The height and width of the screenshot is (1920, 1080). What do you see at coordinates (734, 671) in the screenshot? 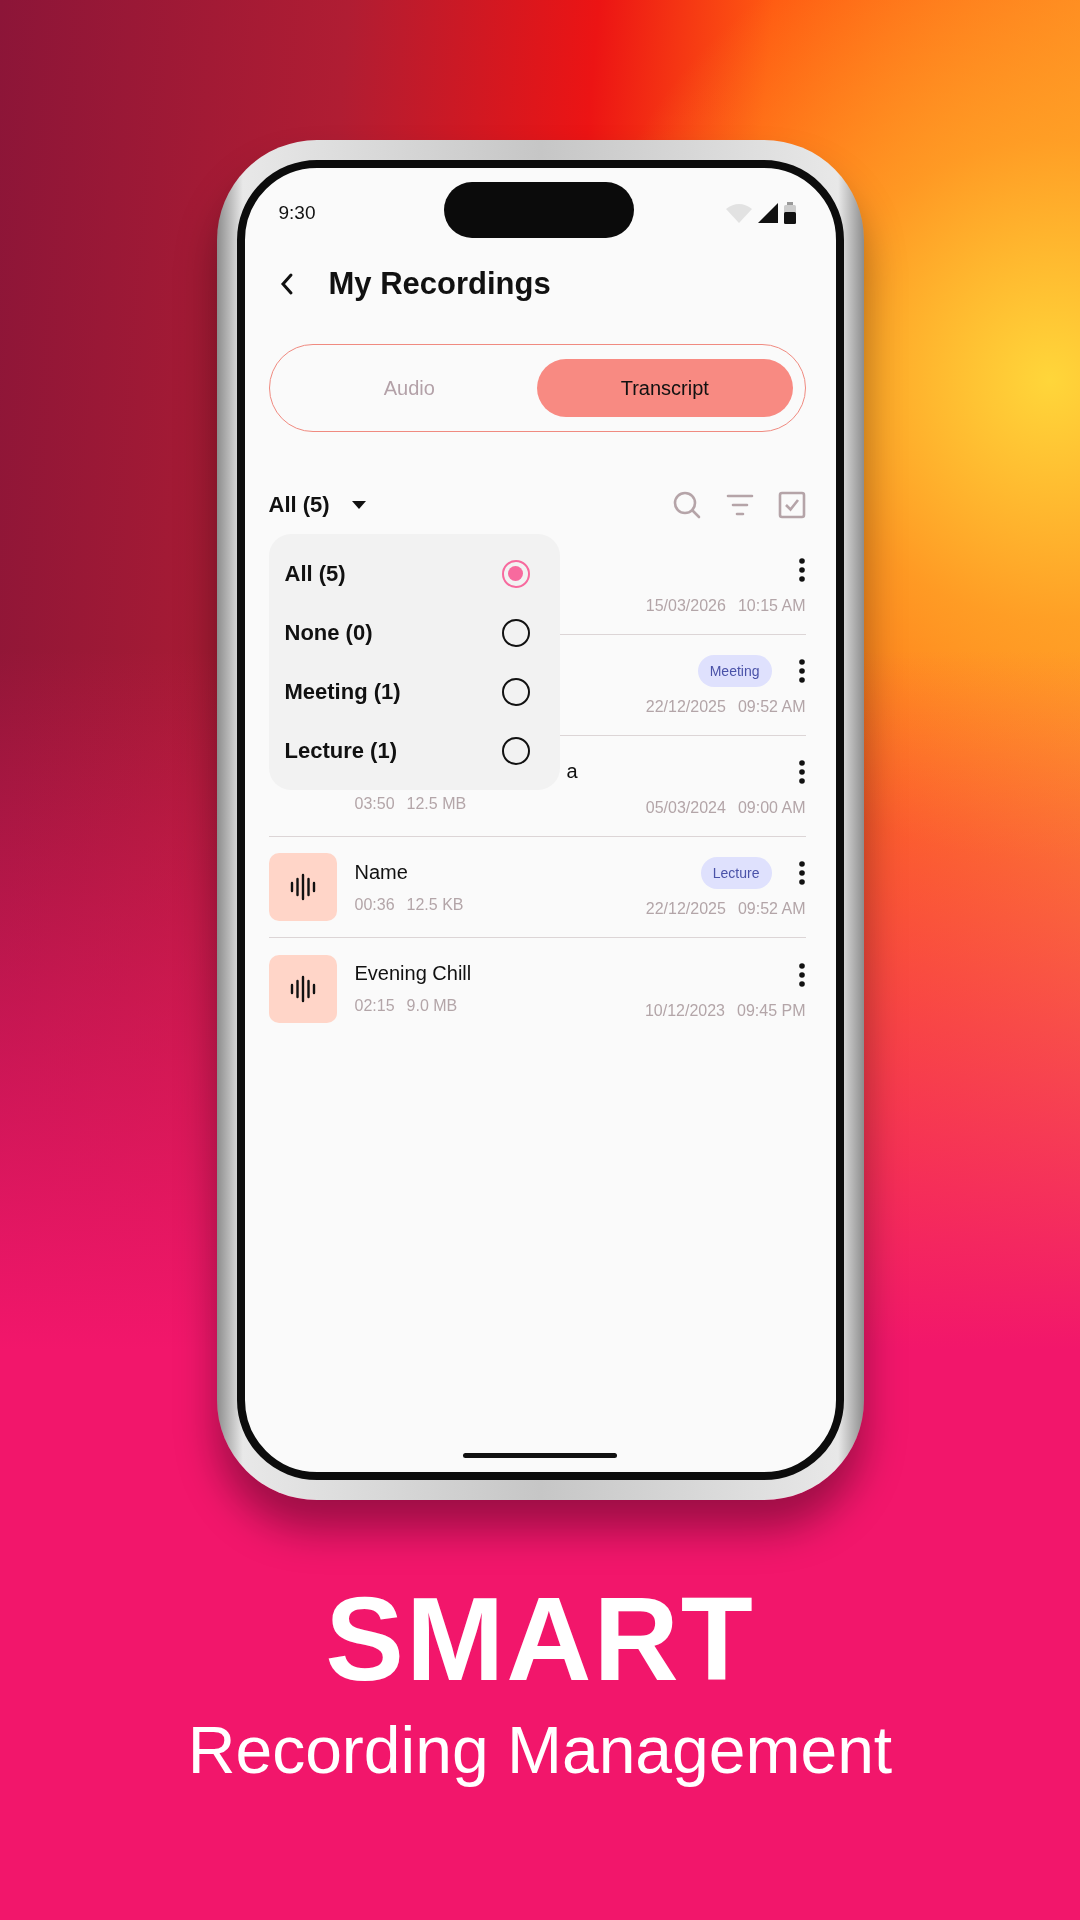
I see `category-tag: Meeting` at bounding box center [734, 671].